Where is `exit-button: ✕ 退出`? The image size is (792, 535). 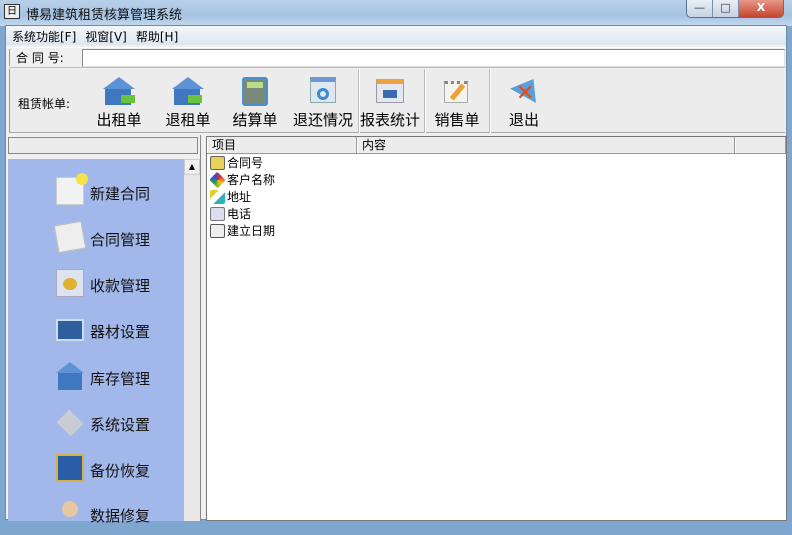
exit-button: ✕ 退出 is located at coordinates (524, 102).